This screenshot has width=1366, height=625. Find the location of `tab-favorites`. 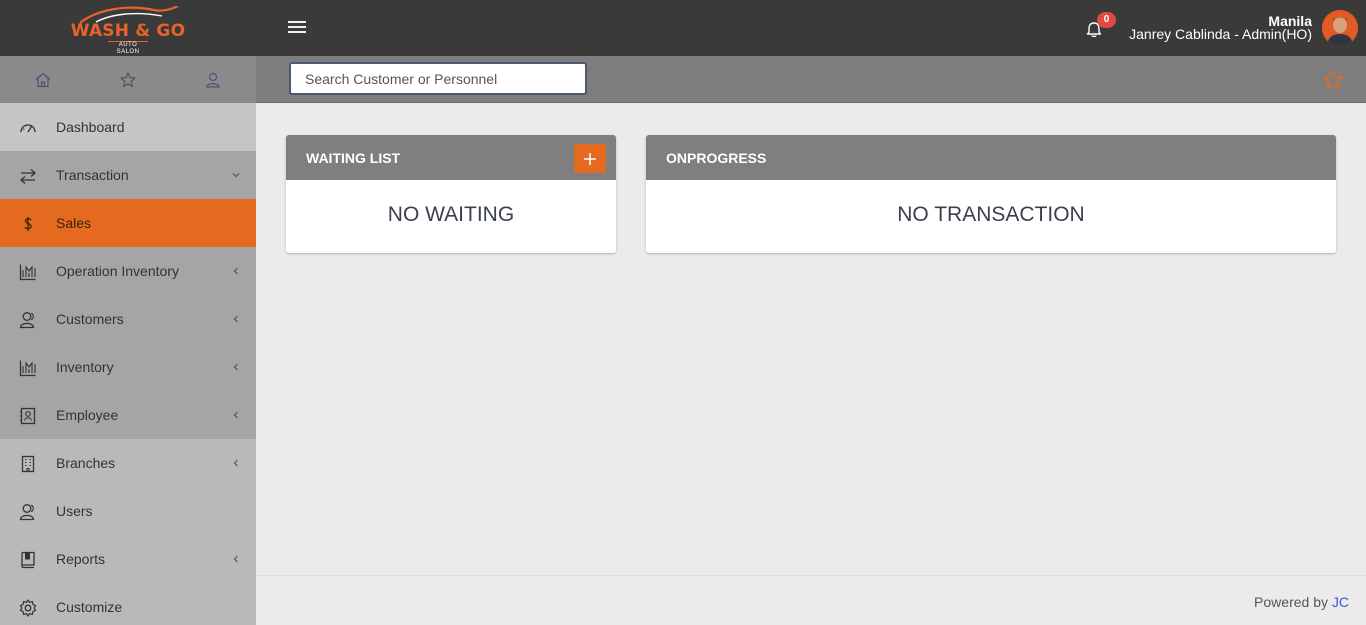

tab-favorites is located at coordinates (127, 79).